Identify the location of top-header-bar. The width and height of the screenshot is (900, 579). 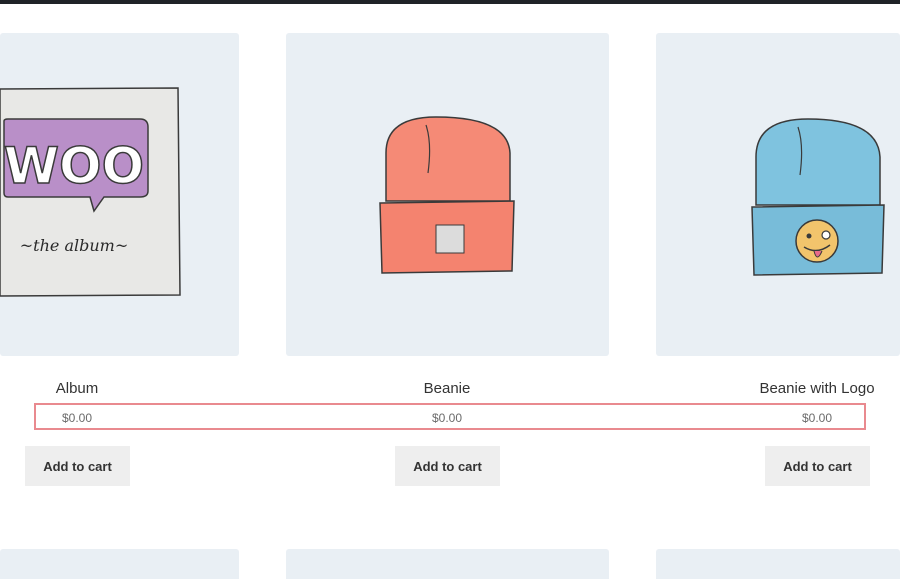
(450, 2).